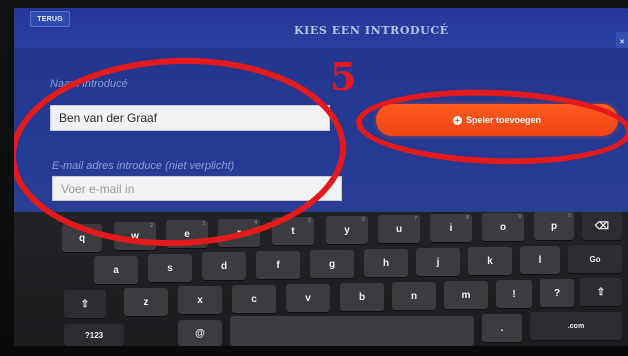  I want to click on dotcom-key: .com, so click(576, 326).